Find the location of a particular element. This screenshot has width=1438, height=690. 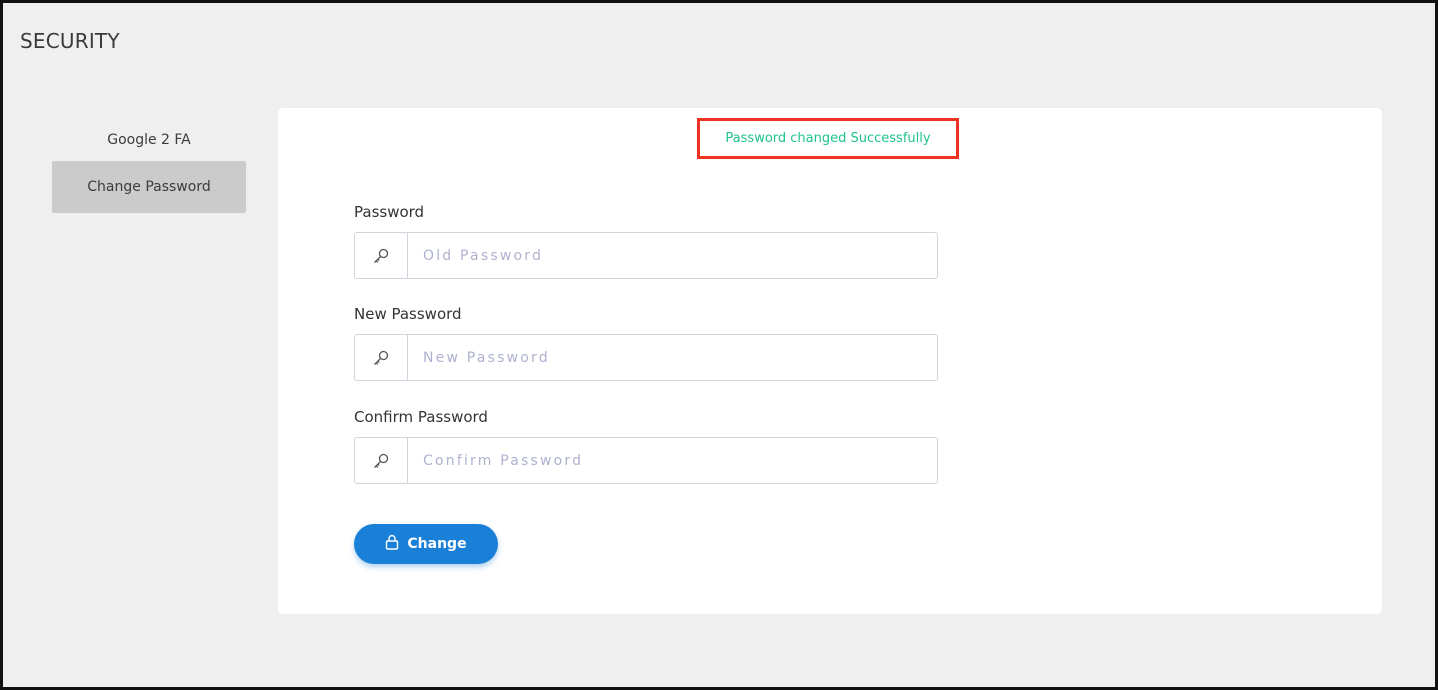

success-message: Password changed Successfully is located at coordinates (828, 138).